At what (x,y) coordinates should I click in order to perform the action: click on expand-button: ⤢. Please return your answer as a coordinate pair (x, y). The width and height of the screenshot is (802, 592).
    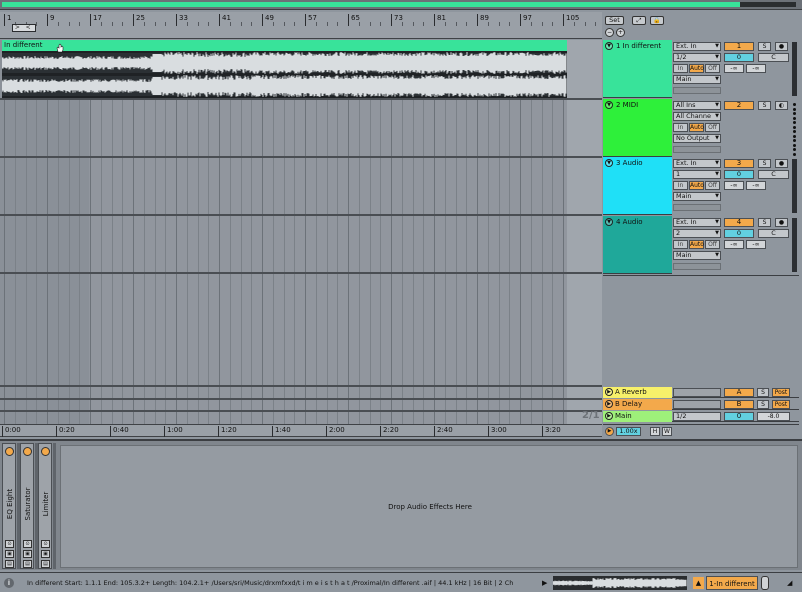
    Looking at the image, I should click on (639, 20).